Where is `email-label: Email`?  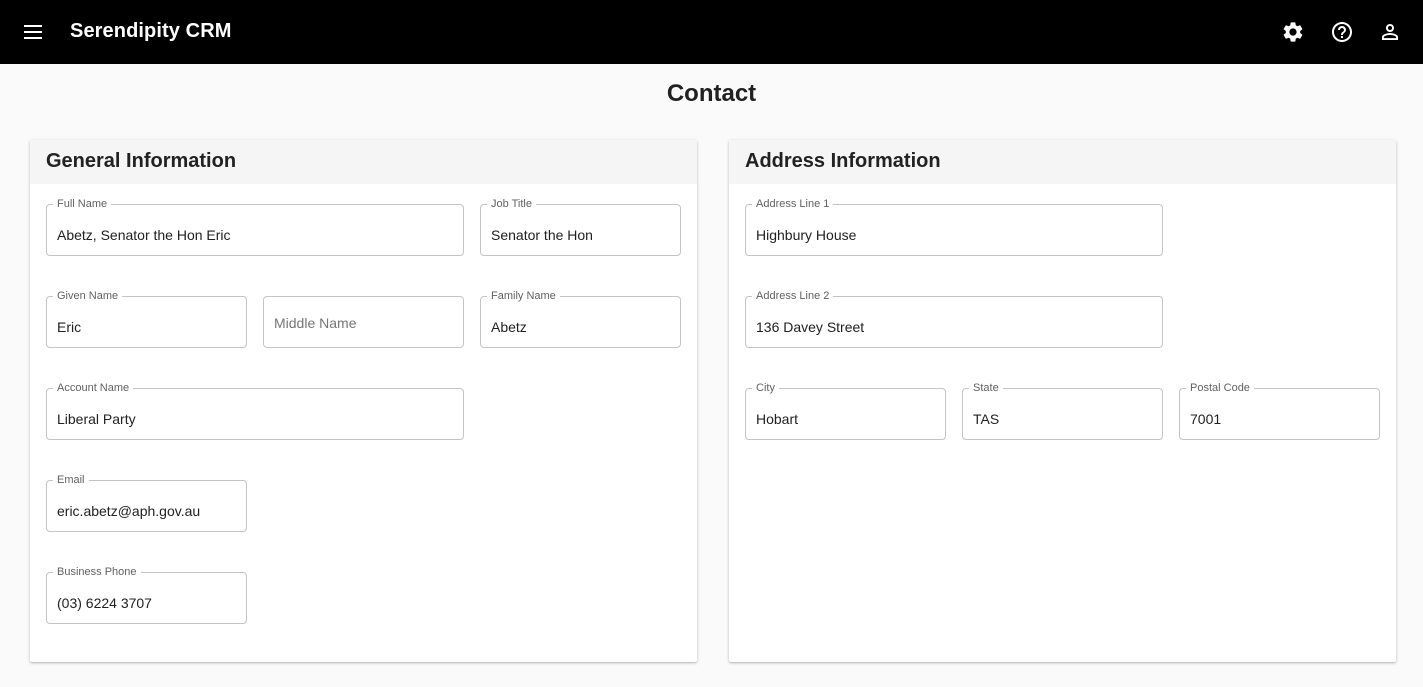 email-label: Email is located at coordinates (71, 480).